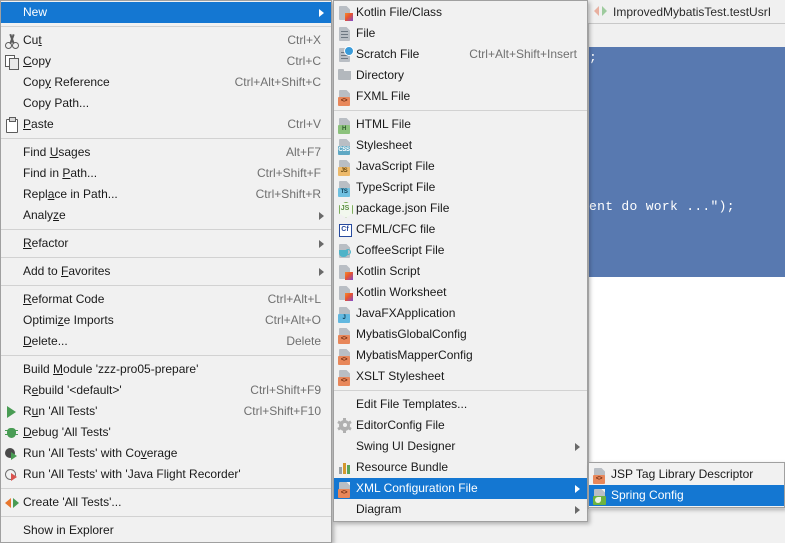 Image resolution: width=785 pixels, height=543 pixels. Describe the element at coordinates (460, 229) in the screenshot. I see `new-menu-item-cfml-cfc-file: Cf CFML/CFC file` at that location.